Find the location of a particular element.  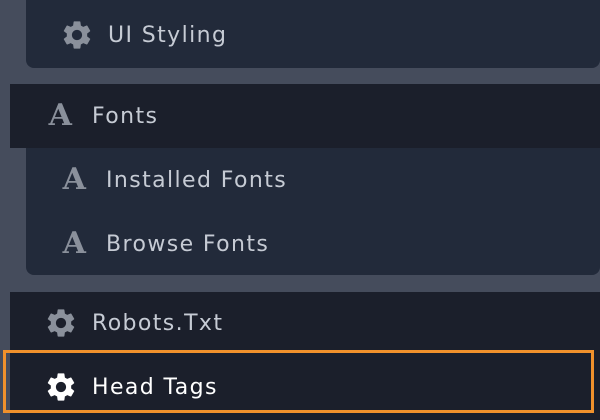

submenu-item-ui-styling: UI Styling is located at coordinates (143, 35).